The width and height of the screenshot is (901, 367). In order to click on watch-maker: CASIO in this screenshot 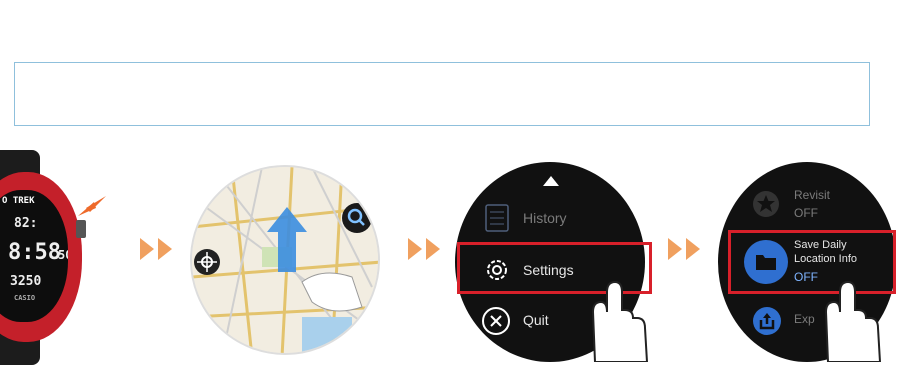, I will do `click(25, 298)`.